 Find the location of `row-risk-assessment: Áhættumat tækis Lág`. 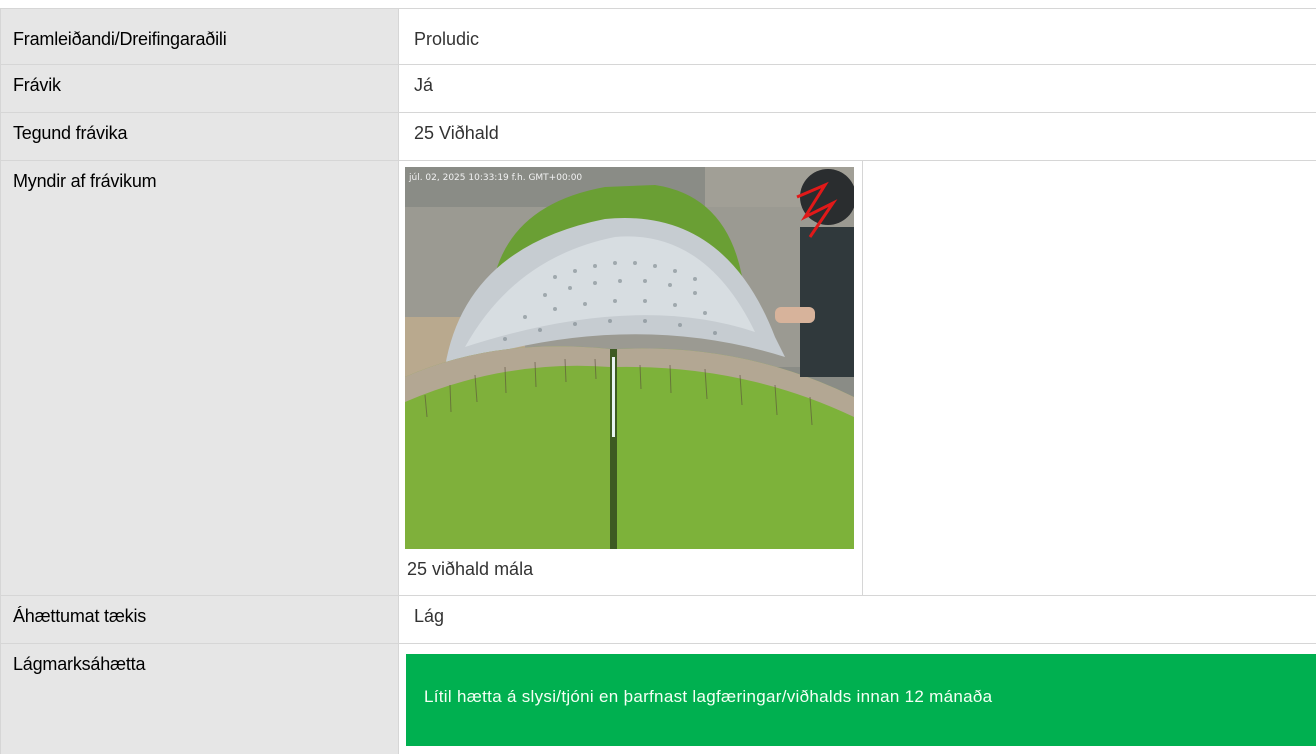

row-risk-assessment: Áhættumat tækis Lág is located at coordinates (658, 620).